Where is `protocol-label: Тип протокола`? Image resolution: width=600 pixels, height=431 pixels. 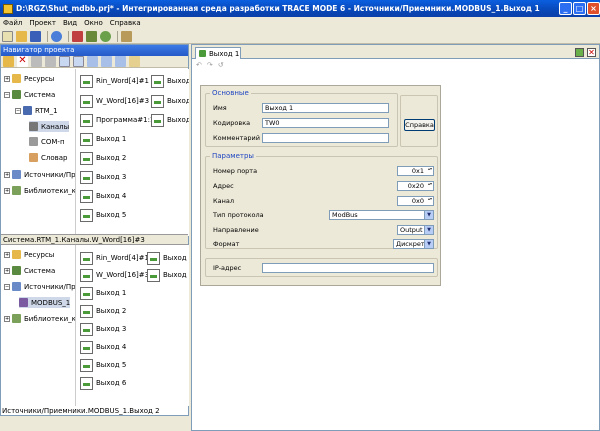
protocol-label: Тип протокола is located at coordinates (238, 215).